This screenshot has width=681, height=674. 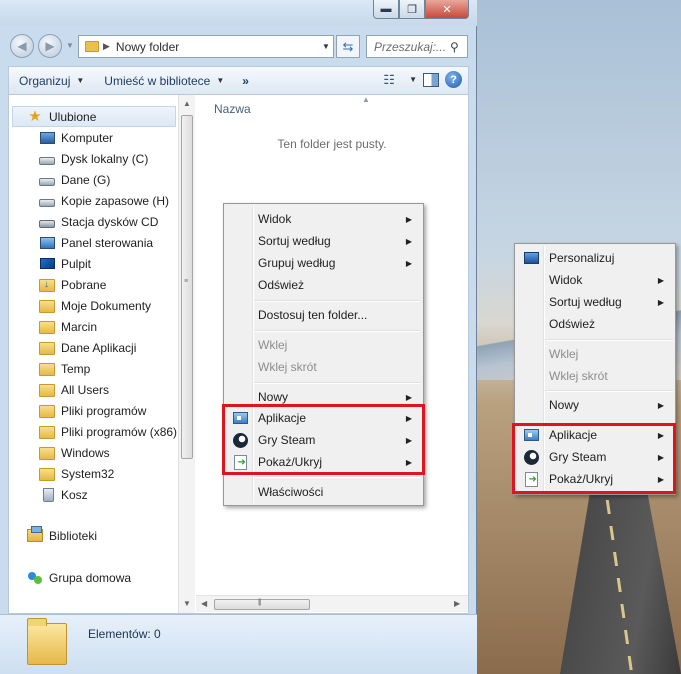 I want to click on menu-item-paste-shortcut: Wklej skrót, so click(x=578, y=376).